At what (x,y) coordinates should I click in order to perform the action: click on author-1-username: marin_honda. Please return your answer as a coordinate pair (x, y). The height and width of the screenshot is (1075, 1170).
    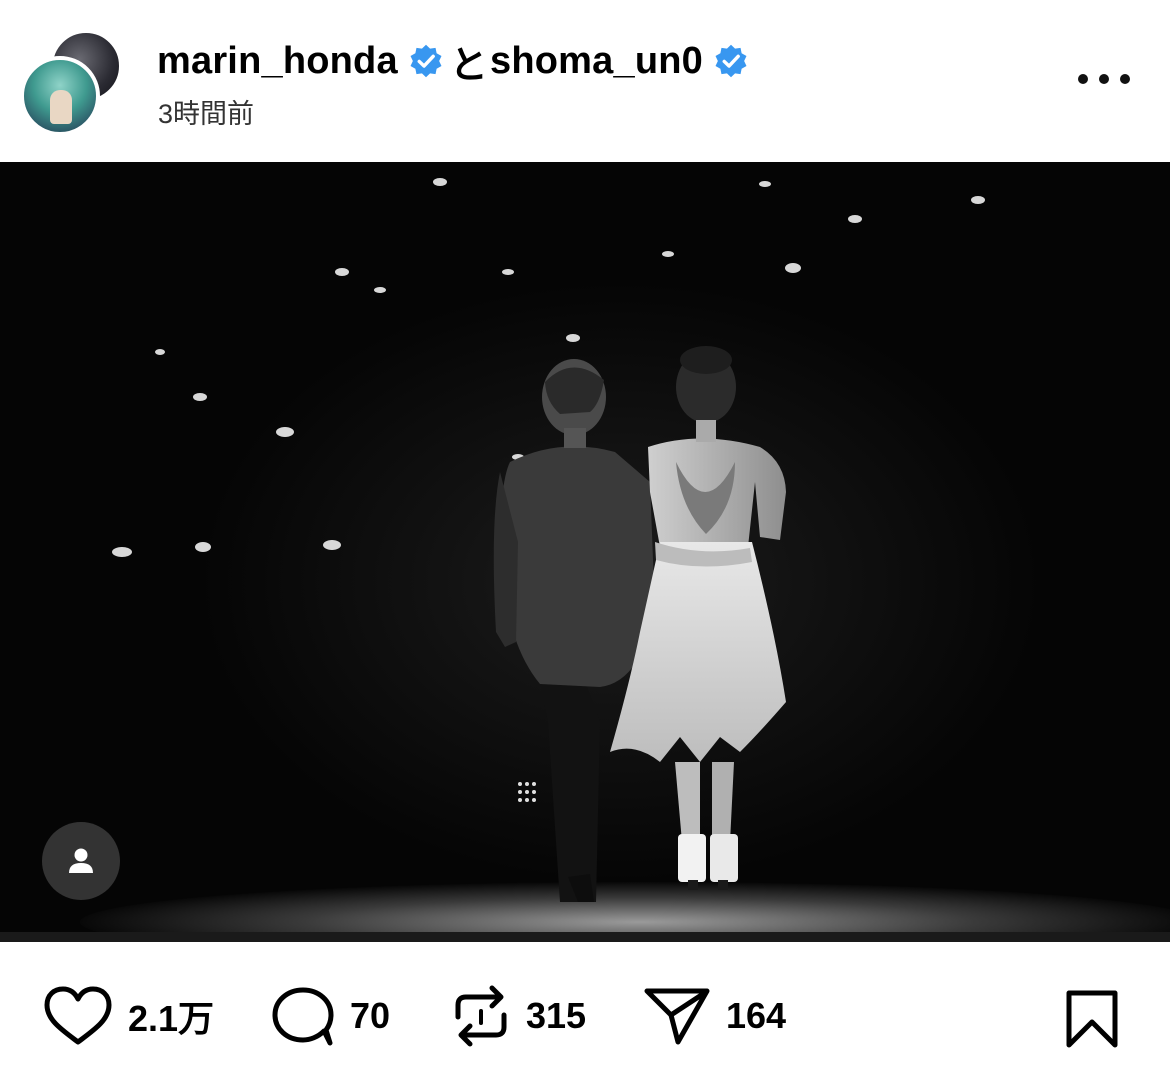
    Looking at the image, I should click on (277, 61).